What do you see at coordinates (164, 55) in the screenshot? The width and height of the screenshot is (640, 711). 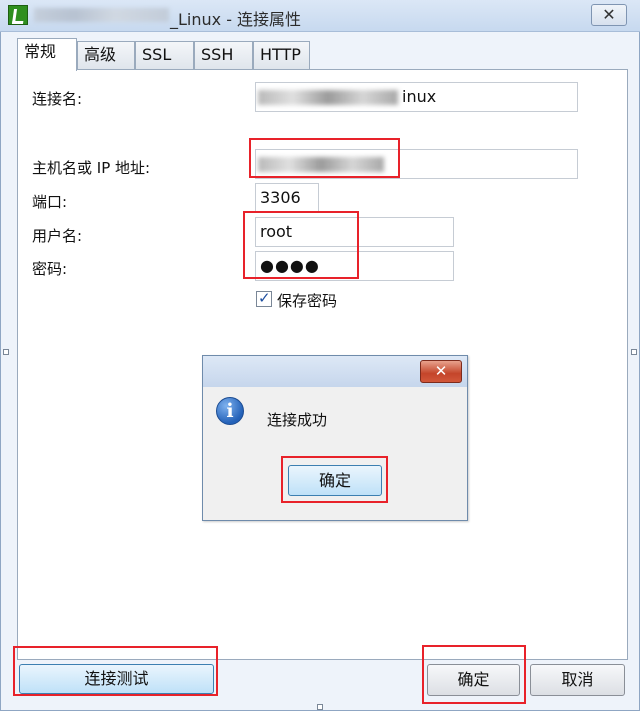 I see `tab-ssl: SSL` at bounding box center [164, 55].